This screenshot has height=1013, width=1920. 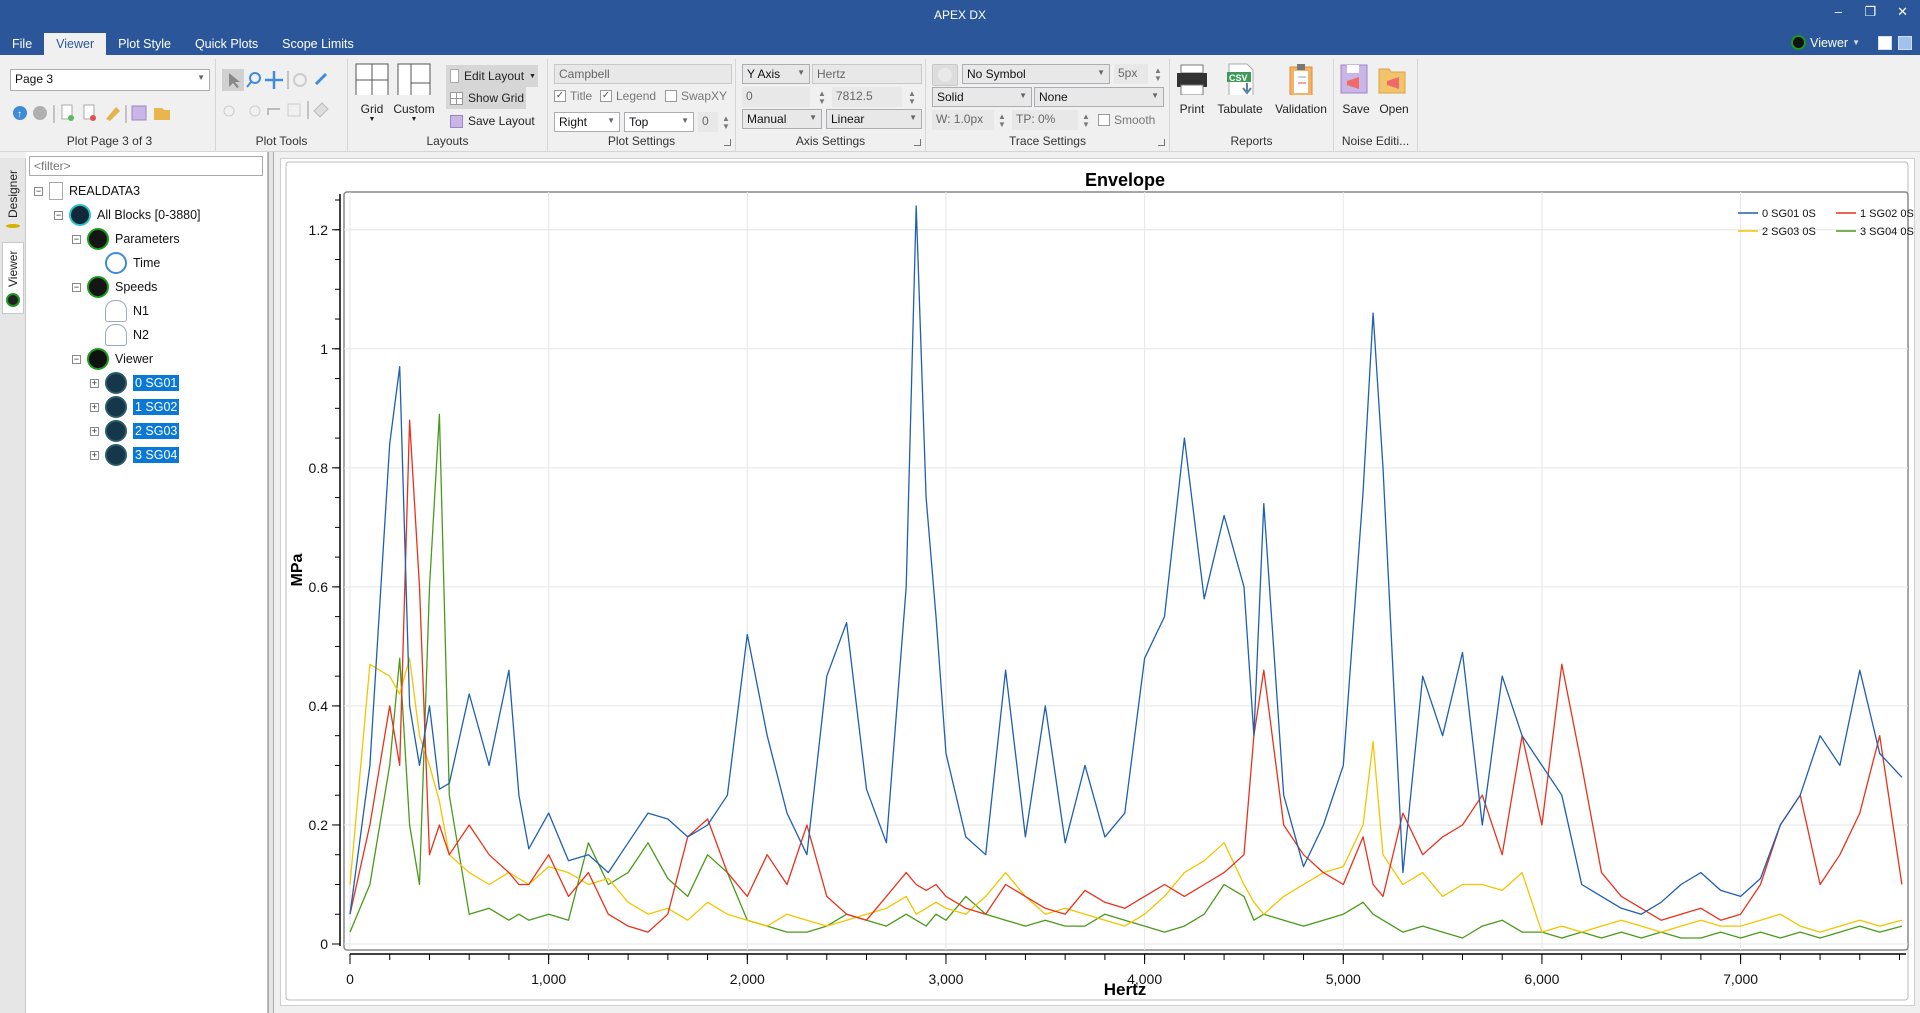 What do you see at coordinates (414, 93) in the screenshot?
I see `custom-layout-button: Custom ▼` at bounding box center [414, 93].